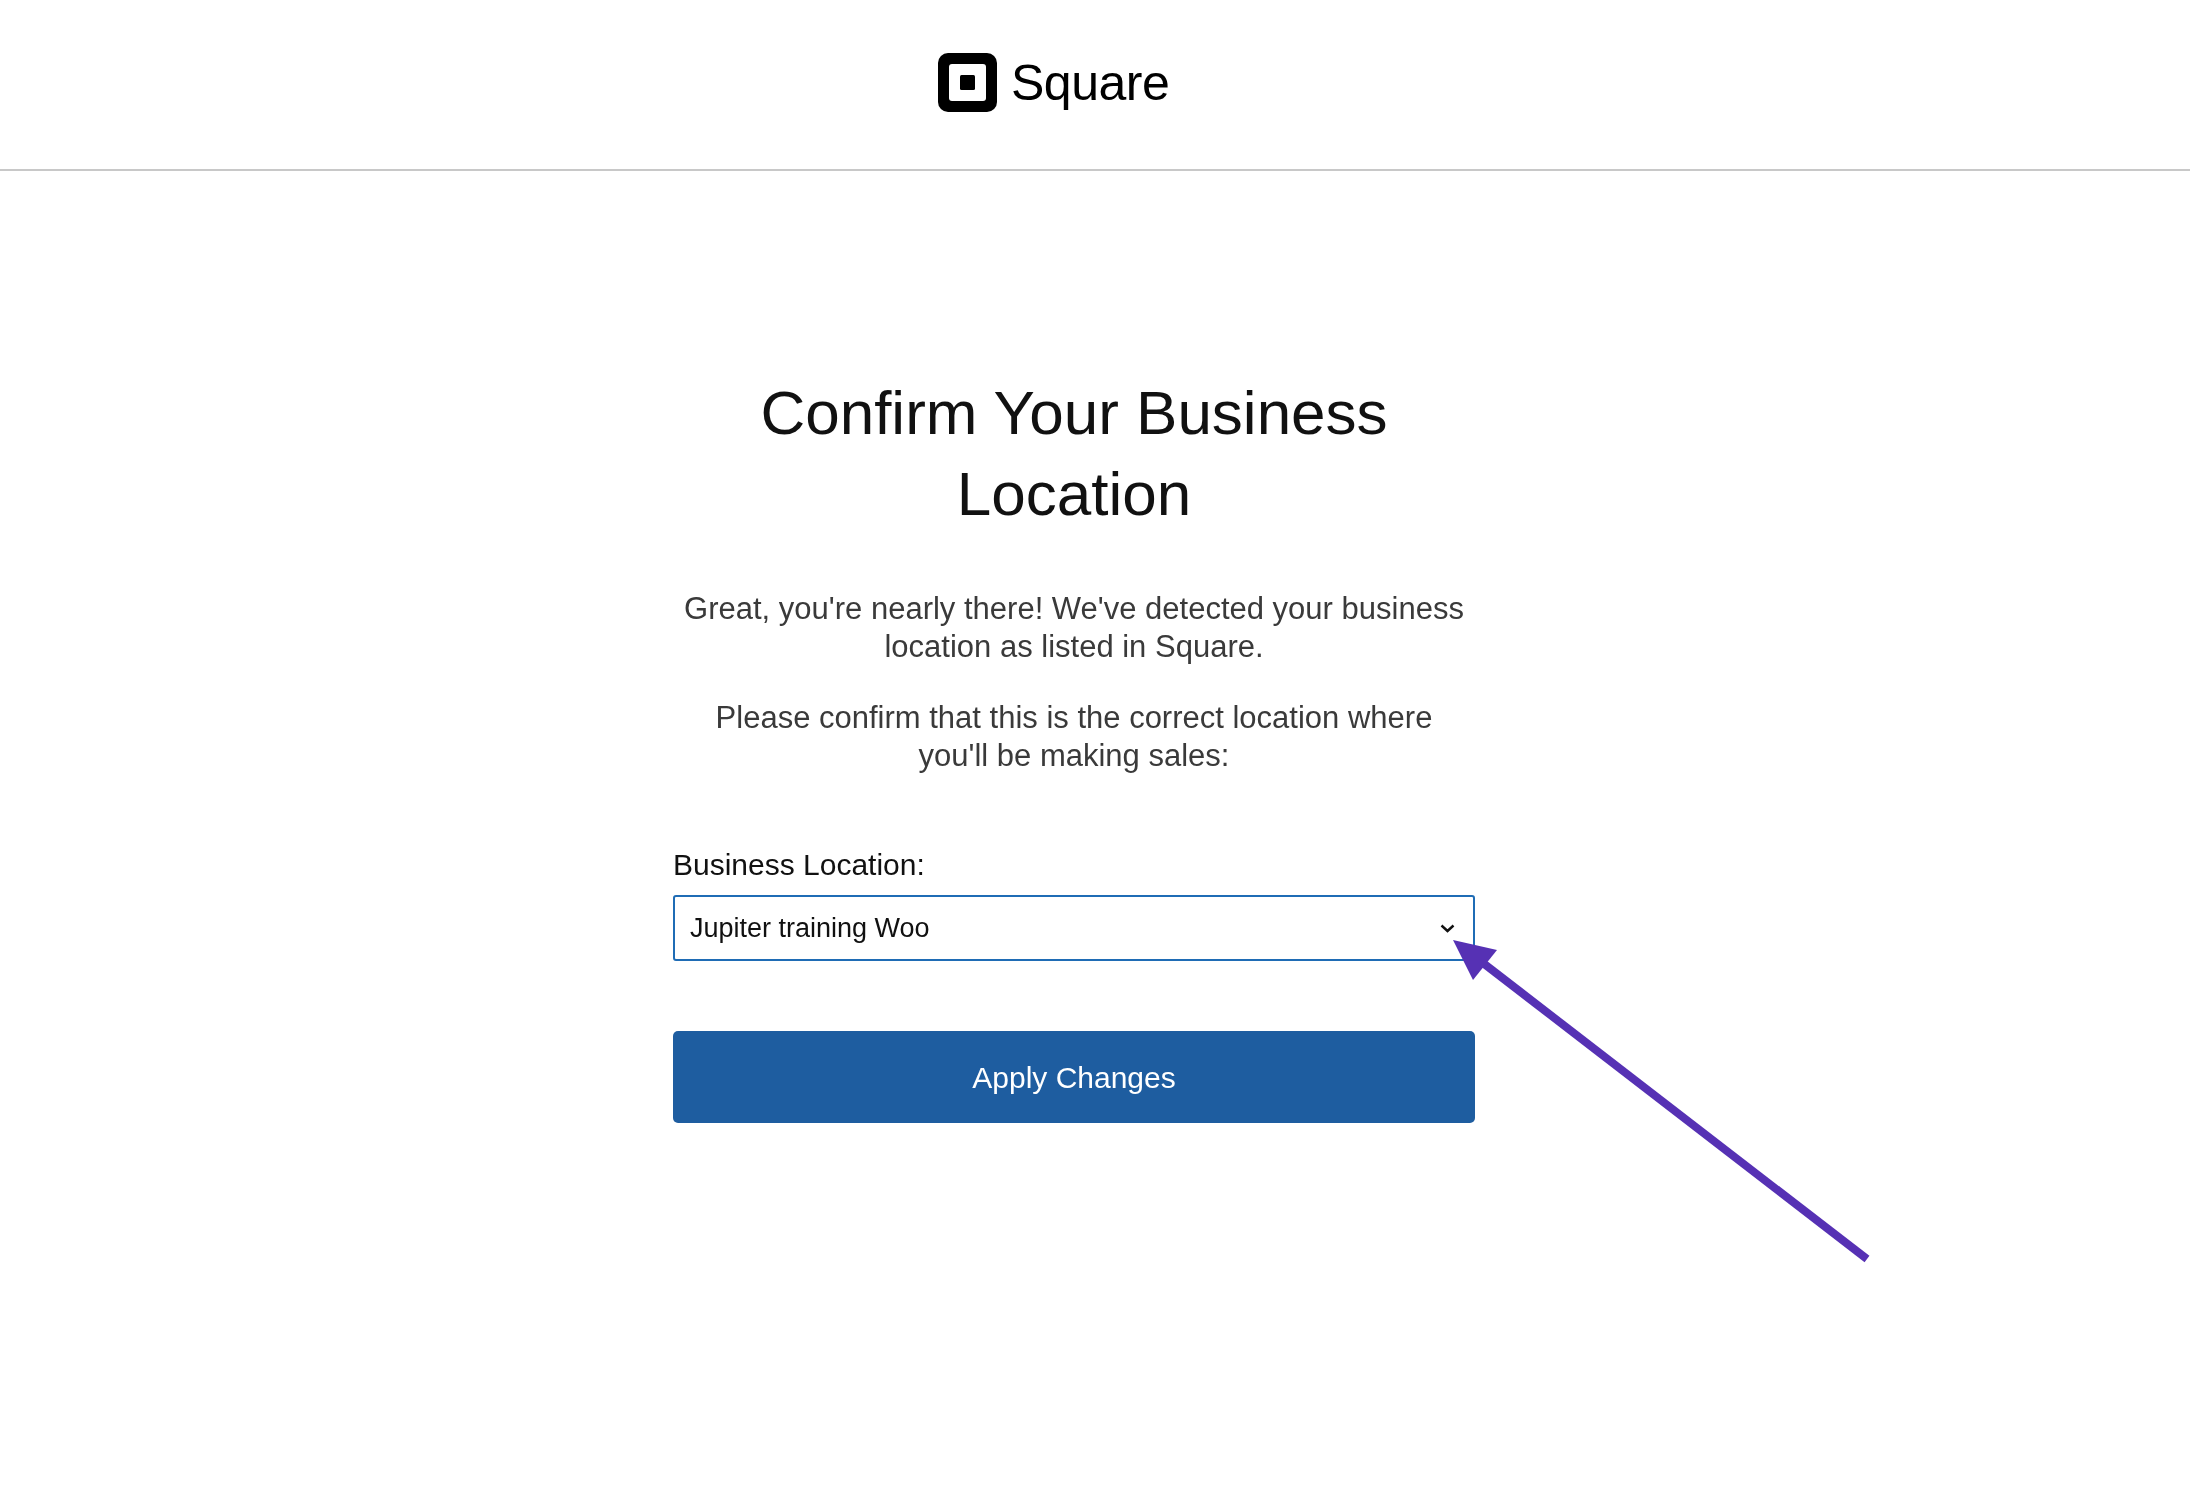 This screenshot has height=1508, width=2190. I want to click on page-title: Confirm Your Business Location, so click(1074, 453).